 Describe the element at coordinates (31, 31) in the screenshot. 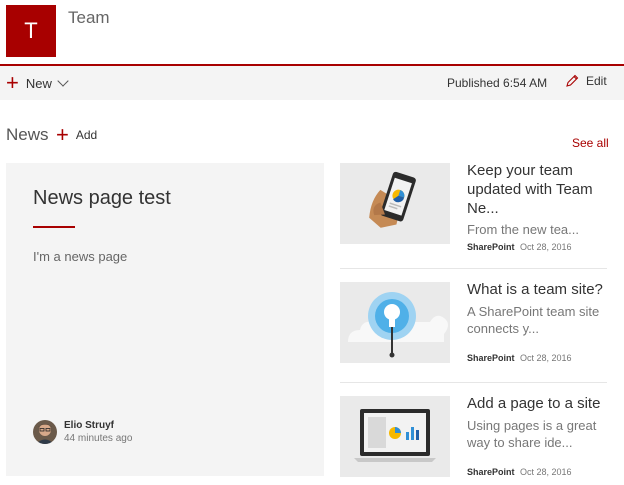

I see `site-logo: T` at that location.